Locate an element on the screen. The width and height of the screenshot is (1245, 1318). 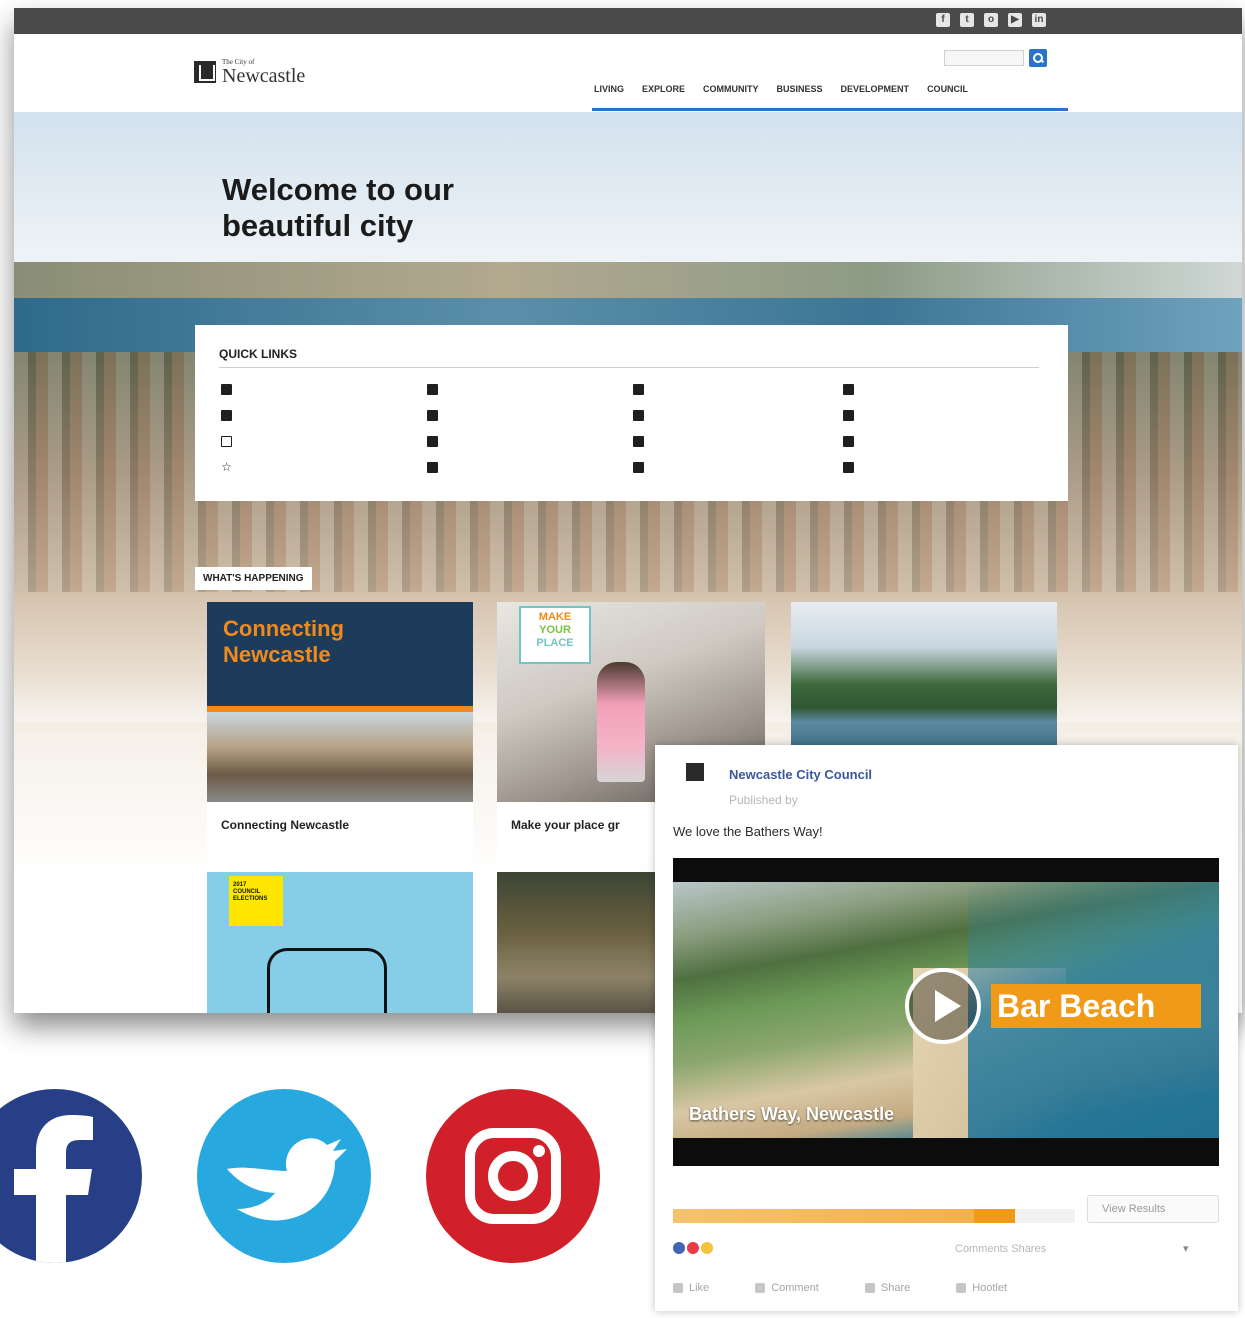
hootlet-button: Hootlet is located at coordinates (981, 1288).